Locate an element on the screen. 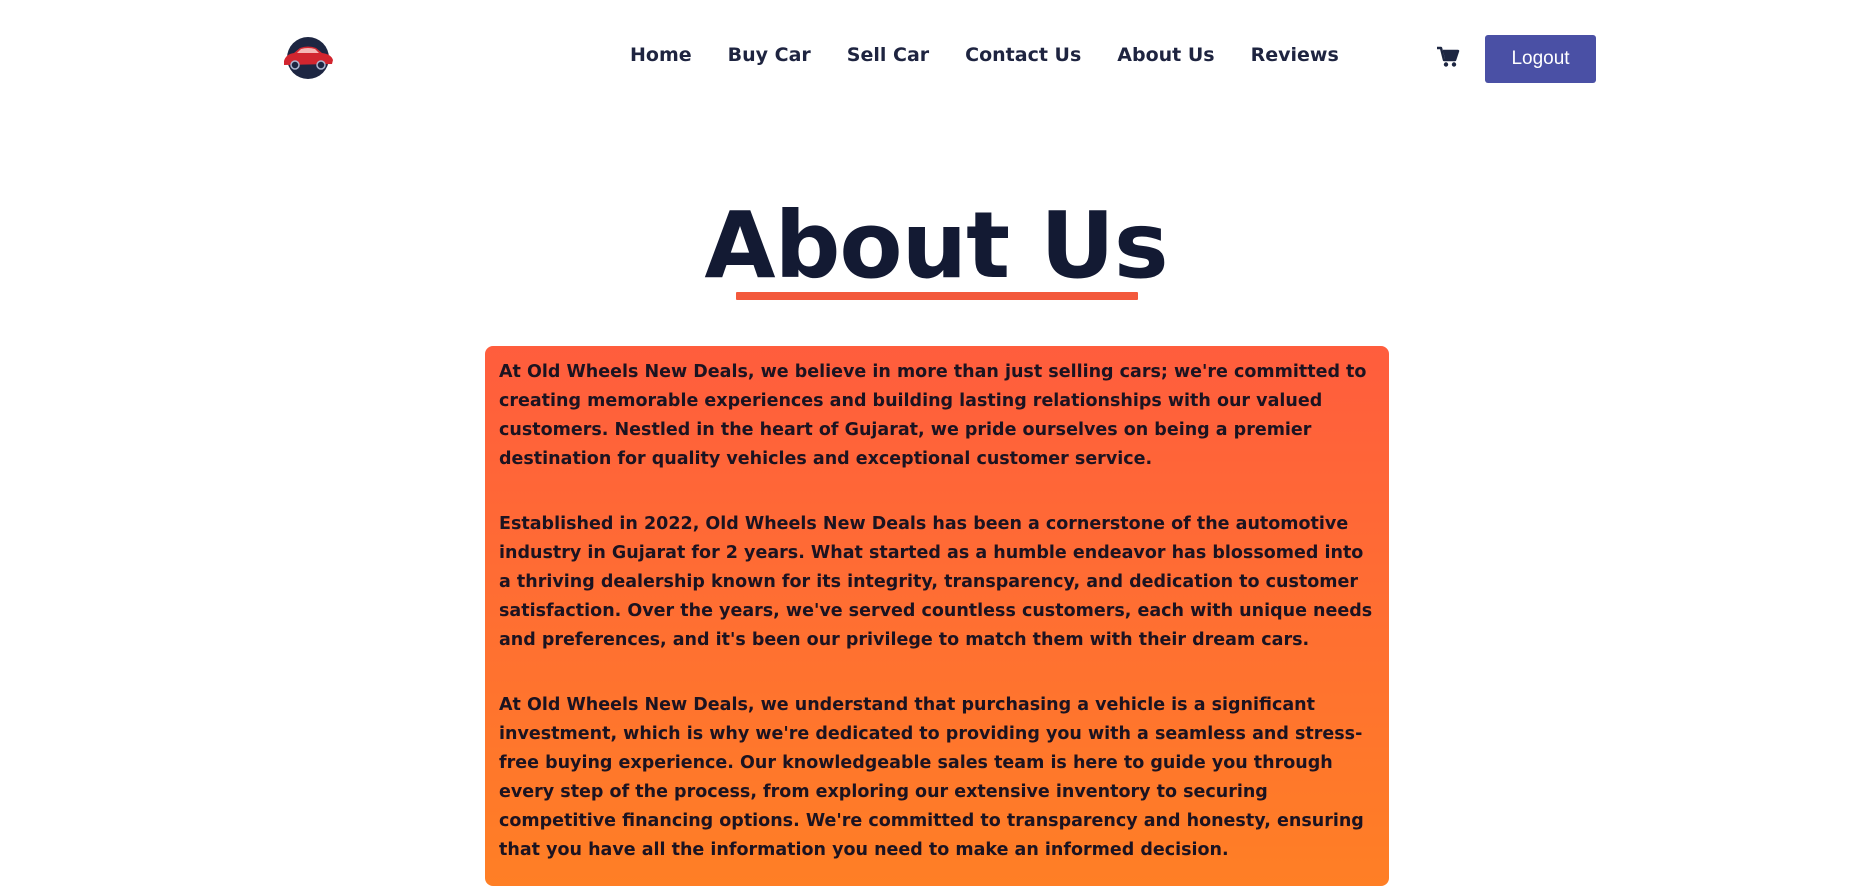 The height and width of the screenshot is (894, 1860). nav-link-about-us: About Us is located at coordinates (1165, 55).